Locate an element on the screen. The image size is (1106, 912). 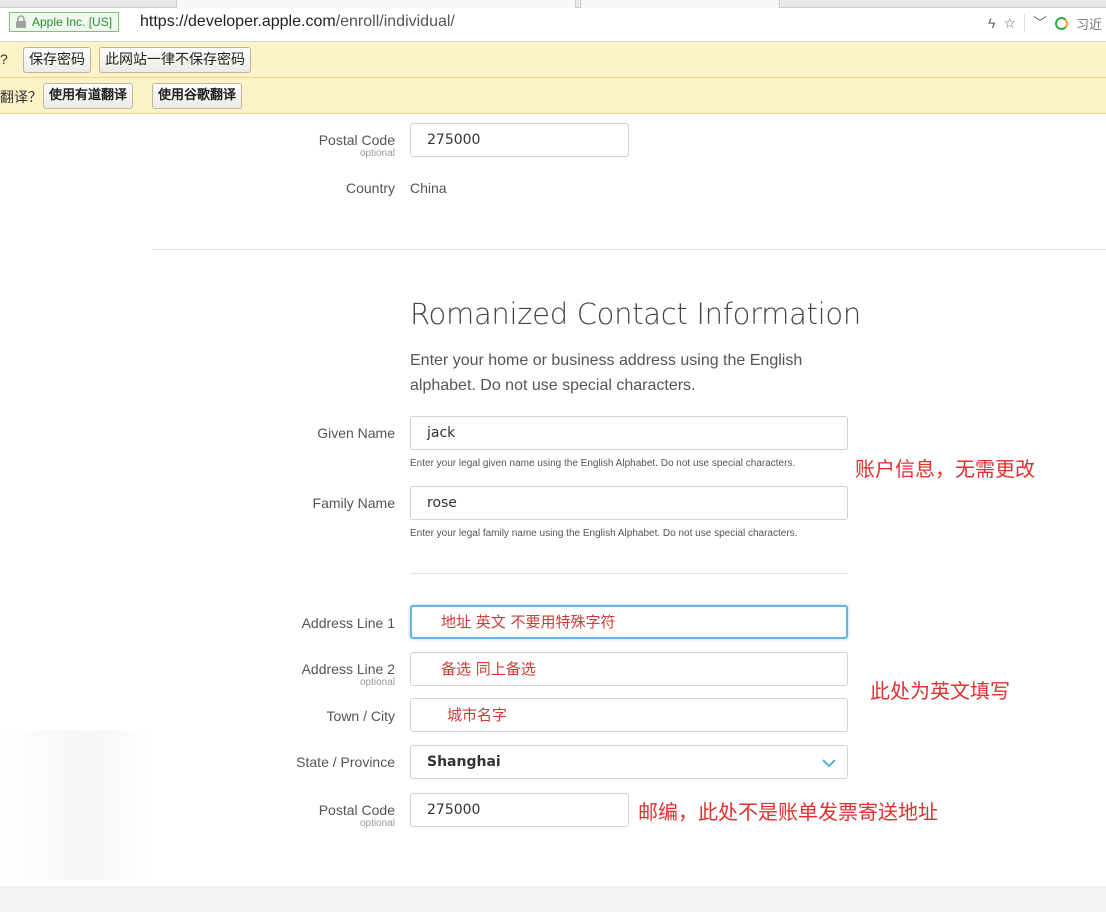
postal-code-input: 275000 is located at coordinates (519, 810).